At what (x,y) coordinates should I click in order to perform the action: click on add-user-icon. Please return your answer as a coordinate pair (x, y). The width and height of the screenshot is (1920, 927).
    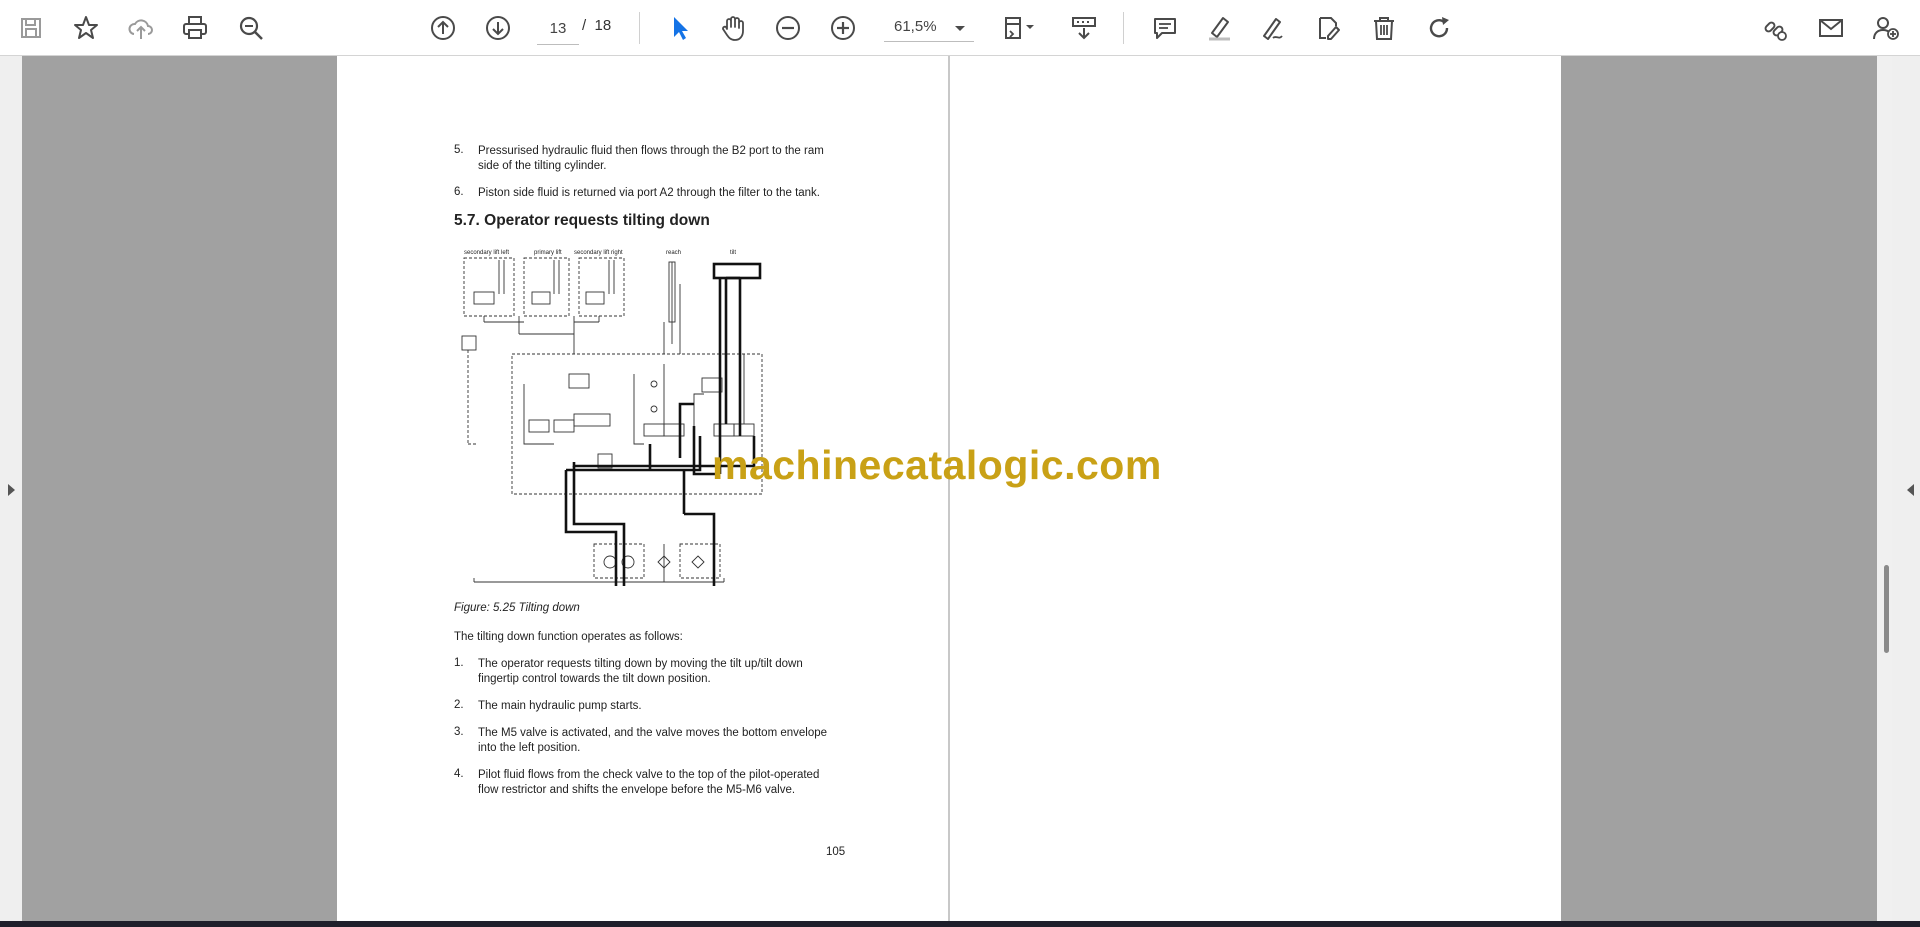
    Looking at the image, I should click on (1886, 28).